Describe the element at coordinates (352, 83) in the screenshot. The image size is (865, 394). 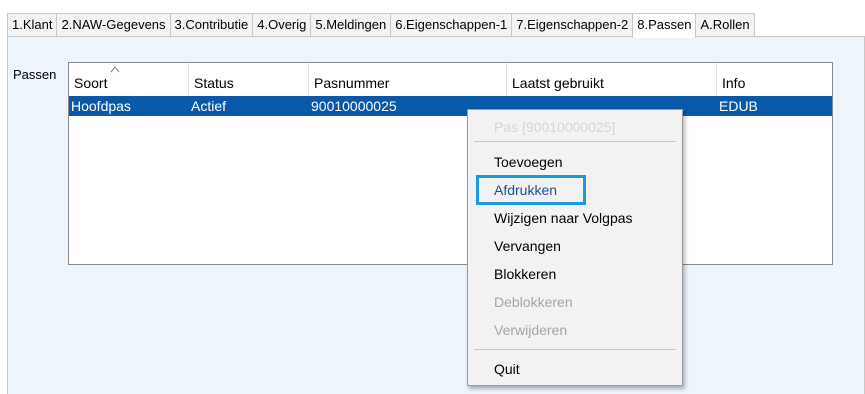
I see `column-header-label: Pasnummer` at that location.